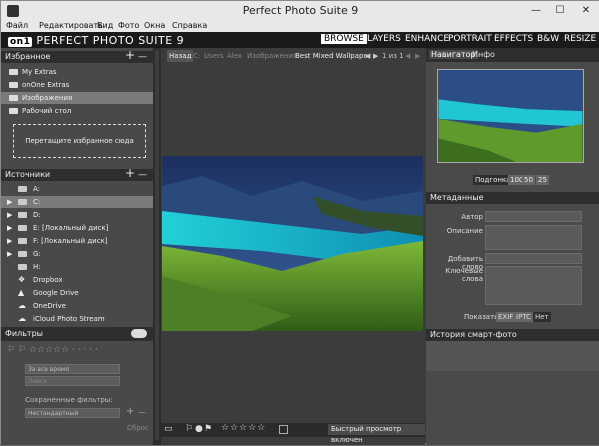 Image resolution: width=599 pixels, height=446 pixels. Describe the element at coordinates (105, 25) in the screenshot. I see `menu-view: Вид` at that location.